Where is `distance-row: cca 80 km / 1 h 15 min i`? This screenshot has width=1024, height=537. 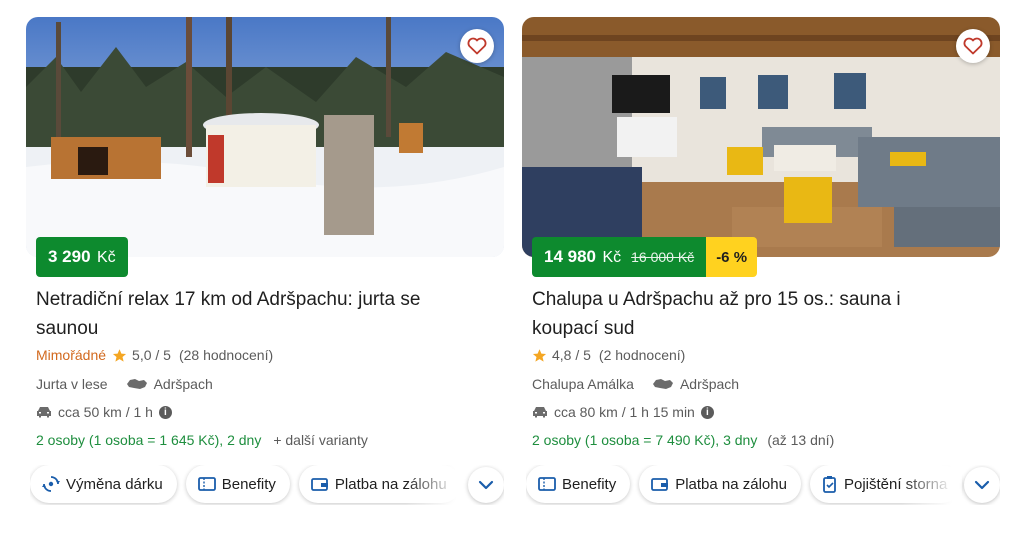
distance-row: cca 80 km / 1 h 15 min i is located at coordinates (623, 412).